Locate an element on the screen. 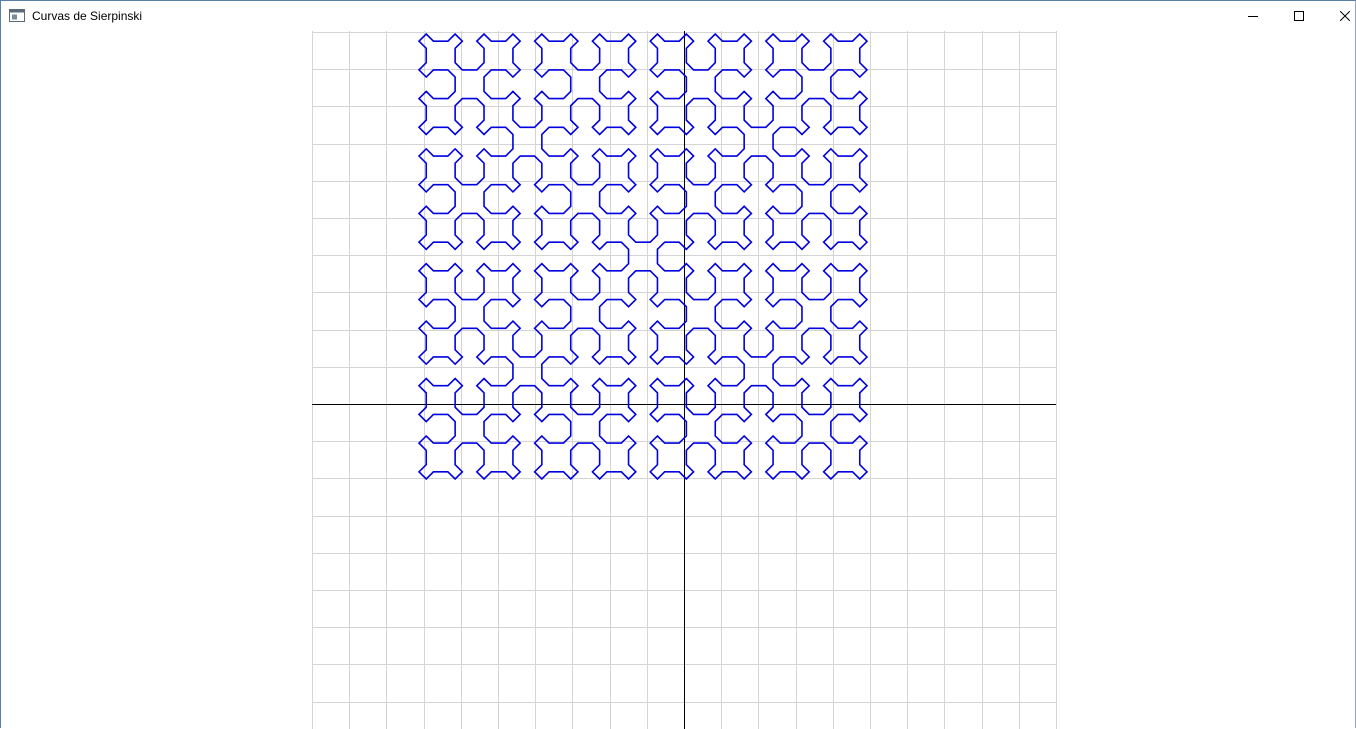  maximize-icon is located at coordinates (1299, 16).